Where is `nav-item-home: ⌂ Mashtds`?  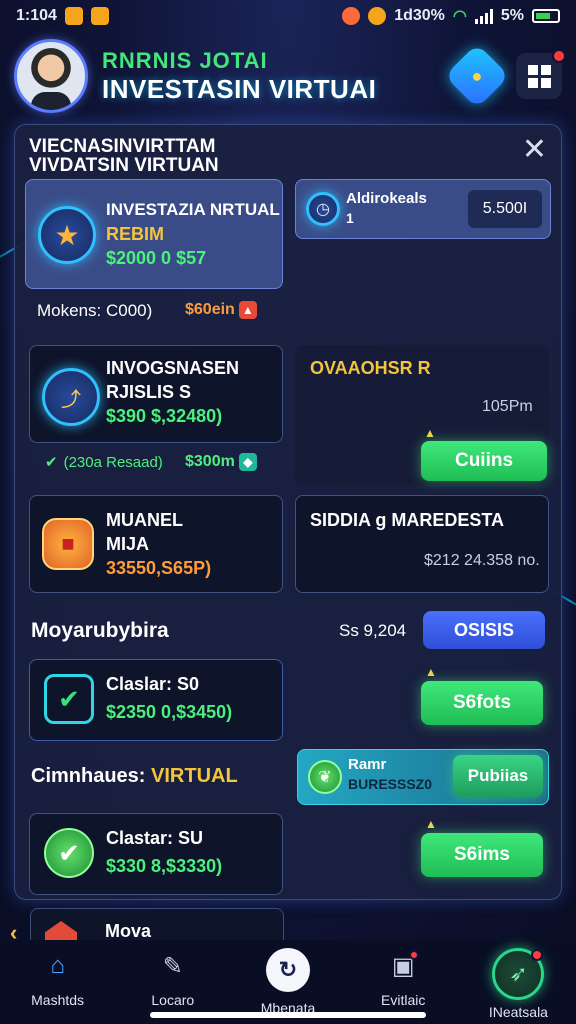
nav-item-home: ⌂ Mashtds is located at coordinates (57, 982).